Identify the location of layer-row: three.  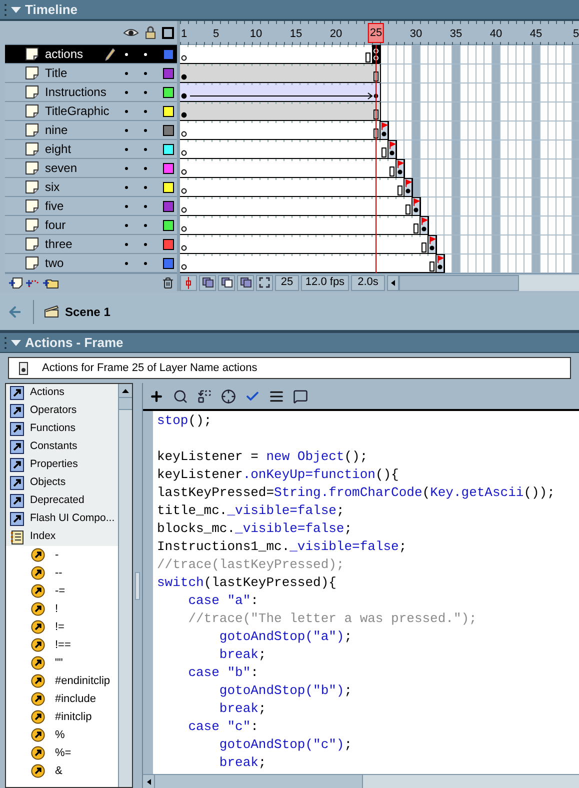
(91, 244).